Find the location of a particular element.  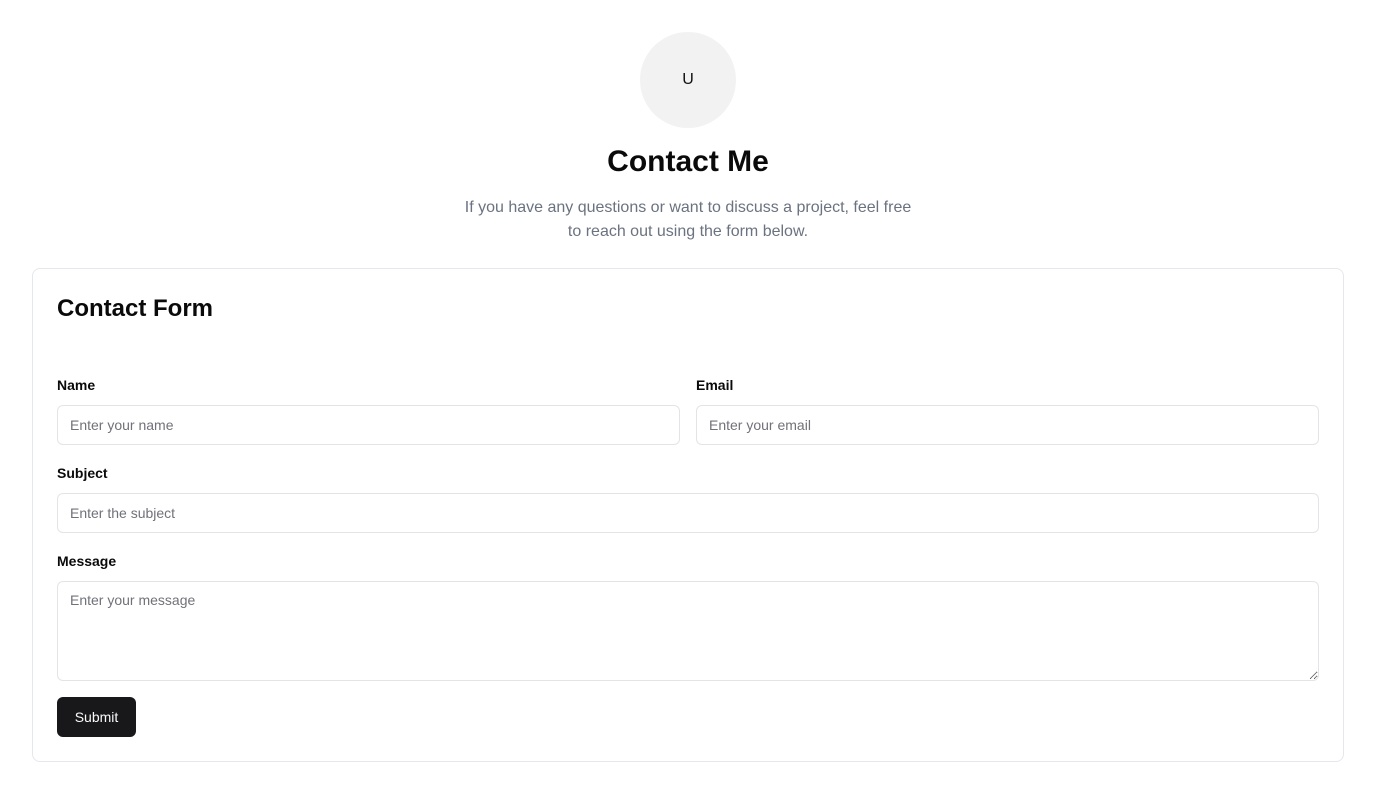

avatar: U is located at coordinates (688, 80).